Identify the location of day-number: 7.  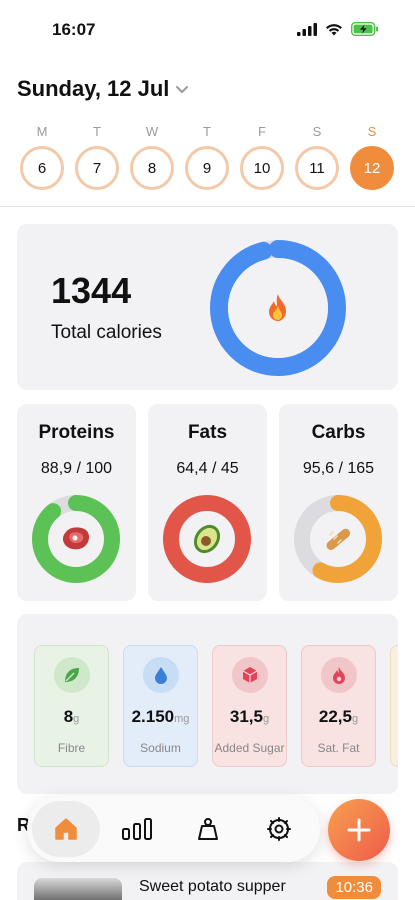
(97, 168).